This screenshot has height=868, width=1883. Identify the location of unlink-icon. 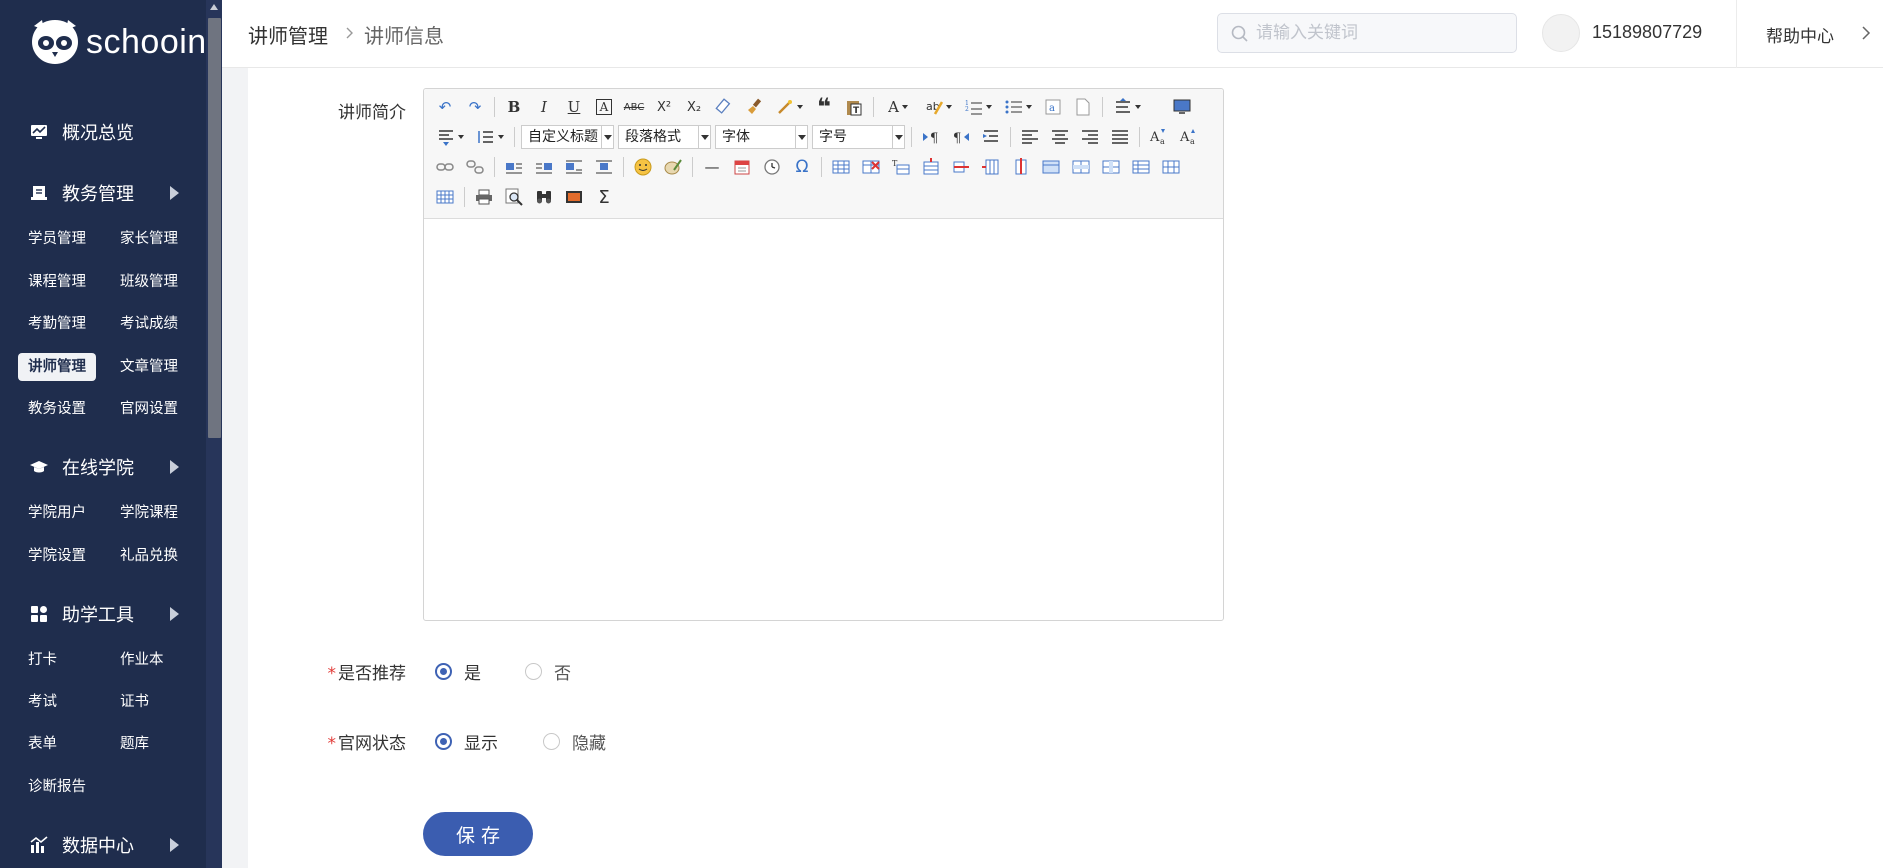
(475, 167).